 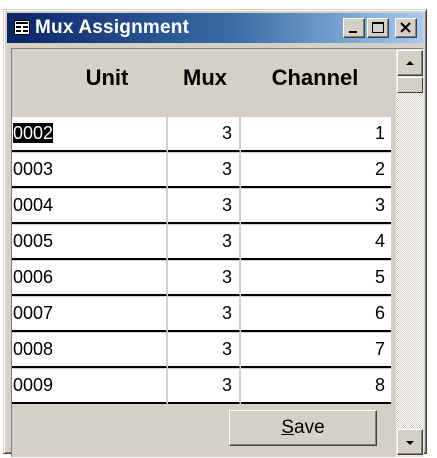 I want to click on table-row: 0004 3 3, so click(x=204, y=207).